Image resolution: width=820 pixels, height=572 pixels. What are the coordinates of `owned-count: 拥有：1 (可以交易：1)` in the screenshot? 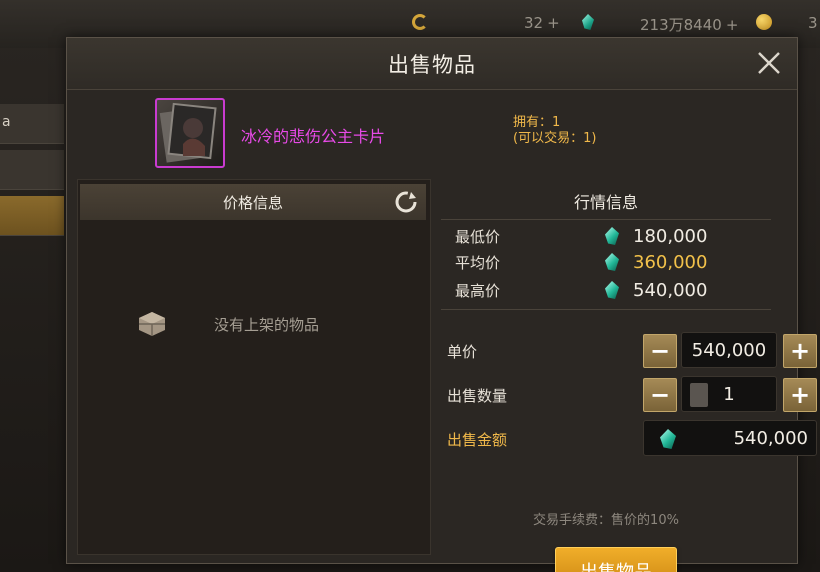 It's located at (554, 131).